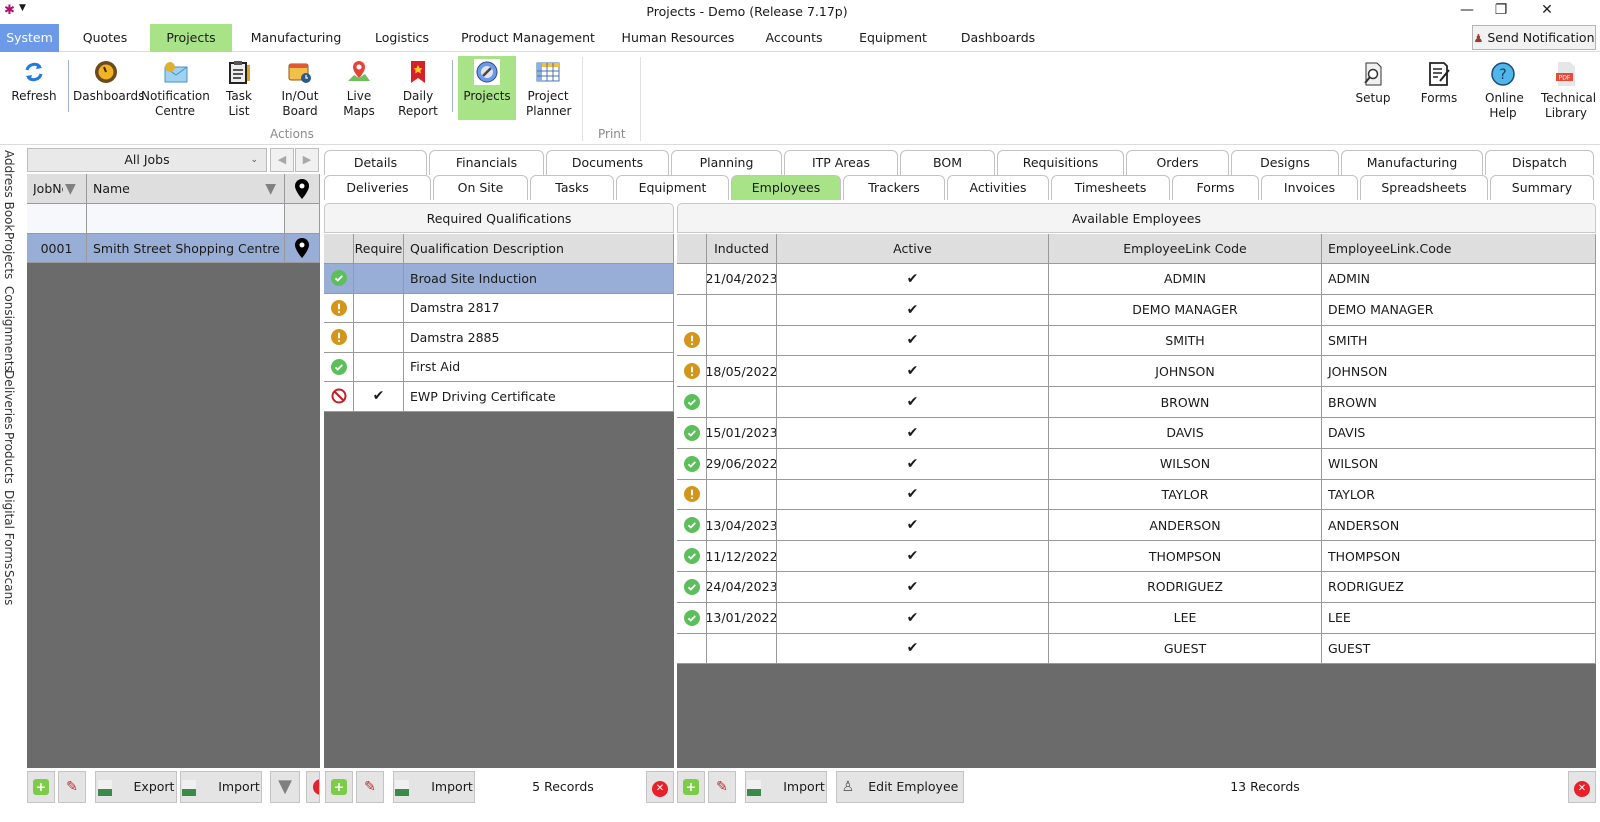  What do you see at coordinates (1136, 649) in the screenshot?
I see `employee-row: ✔ GUEST GUEST` at bounding box center [1136, 649].